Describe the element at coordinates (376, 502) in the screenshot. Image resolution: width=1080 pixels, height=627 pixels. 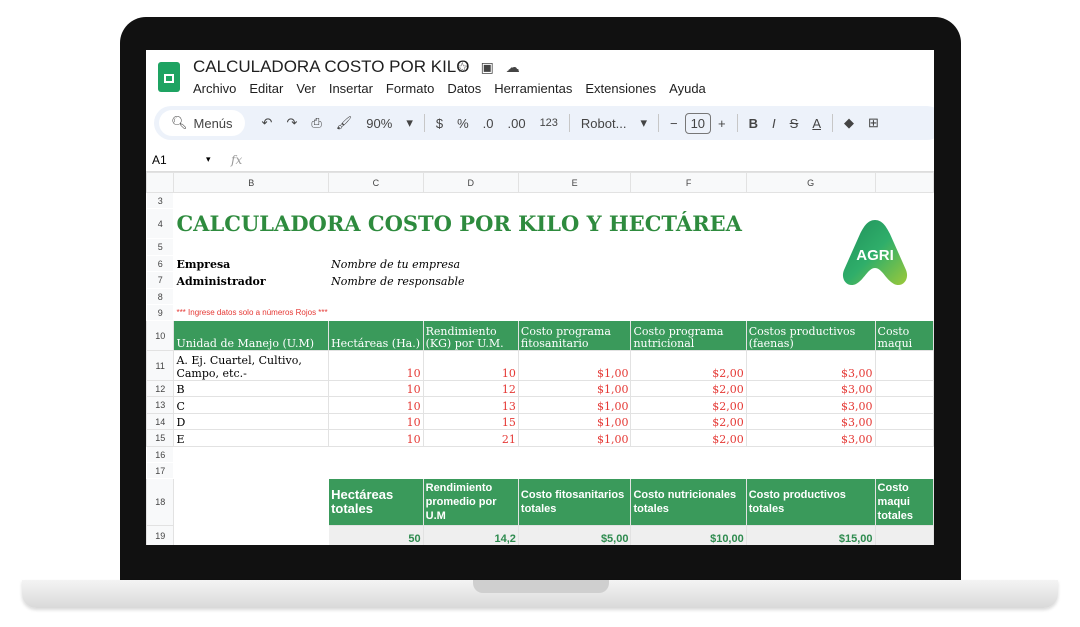
I see `totals-header: Hectáreas totales` at that location.